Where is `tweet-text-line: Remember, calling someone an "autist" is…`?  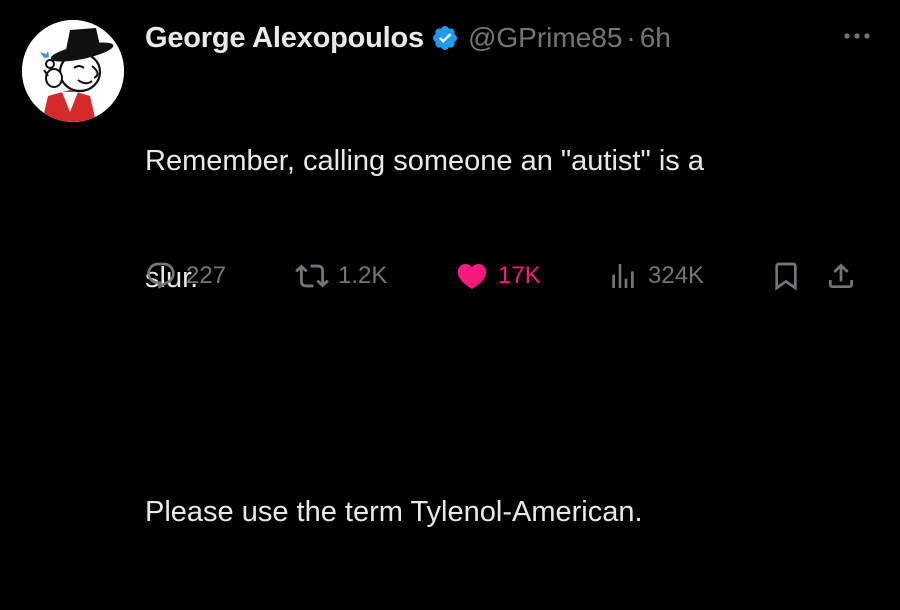
tweet-text-line: Remember, calling someone an "autist" is… is located at coordinates (424, 161).